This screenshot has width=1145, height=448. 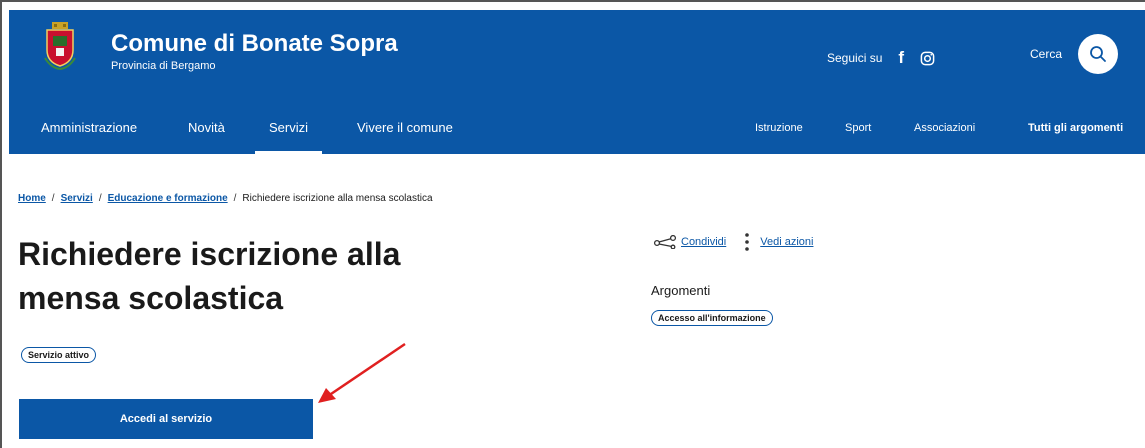 What do you see at coordinates (362, 372) in the screenshot?
I see `annotation-arrow-icon` at bounding box center [362, 372].